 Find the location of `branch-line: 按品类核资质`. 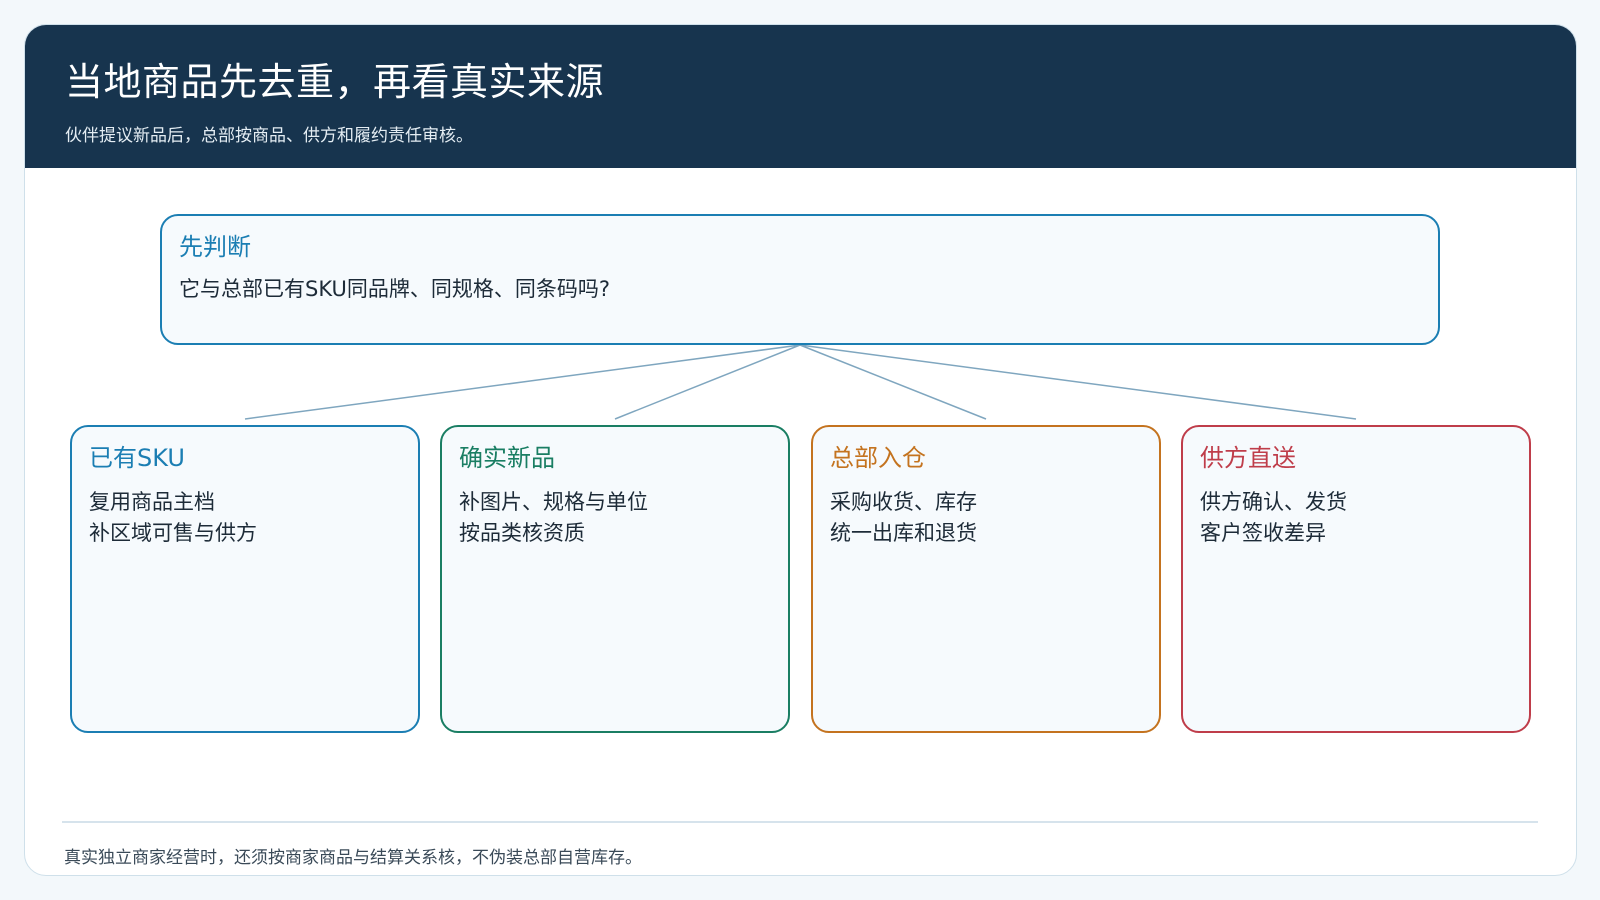

branch-line: 按品类核资质 is located at coordinates (522, 533).